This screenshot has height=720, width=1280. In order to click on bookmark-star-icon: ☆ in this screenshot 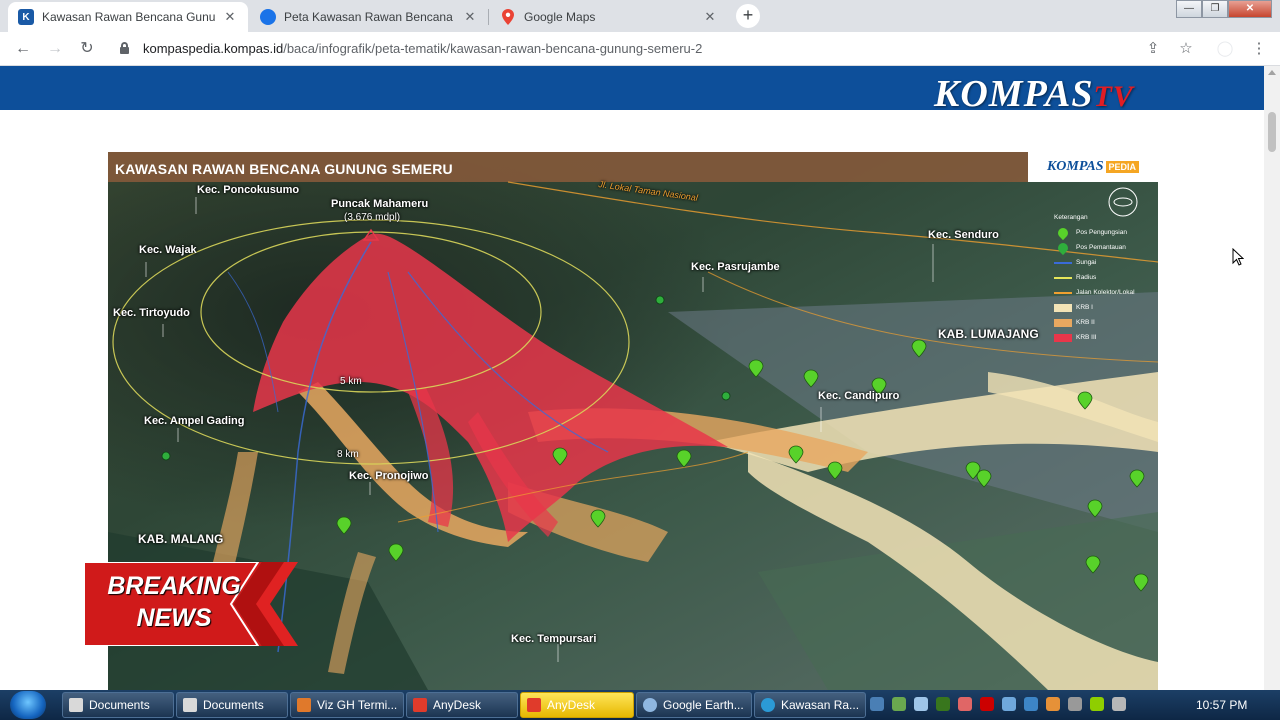, I will do `click(1186, 49)`.